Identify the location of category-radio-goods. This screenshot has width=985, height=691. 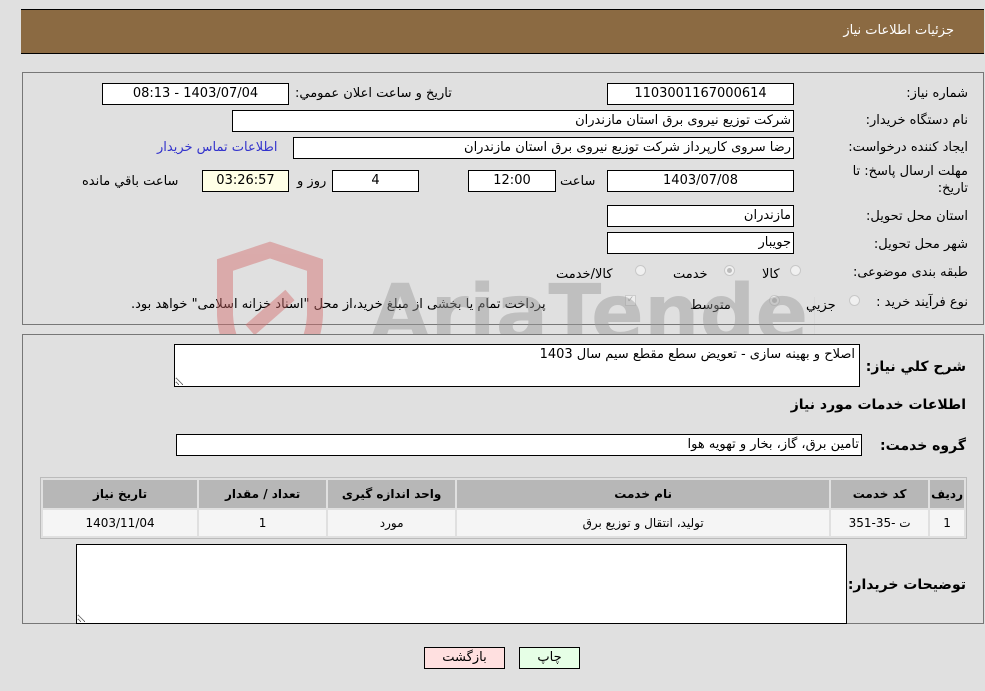
(795, 270).